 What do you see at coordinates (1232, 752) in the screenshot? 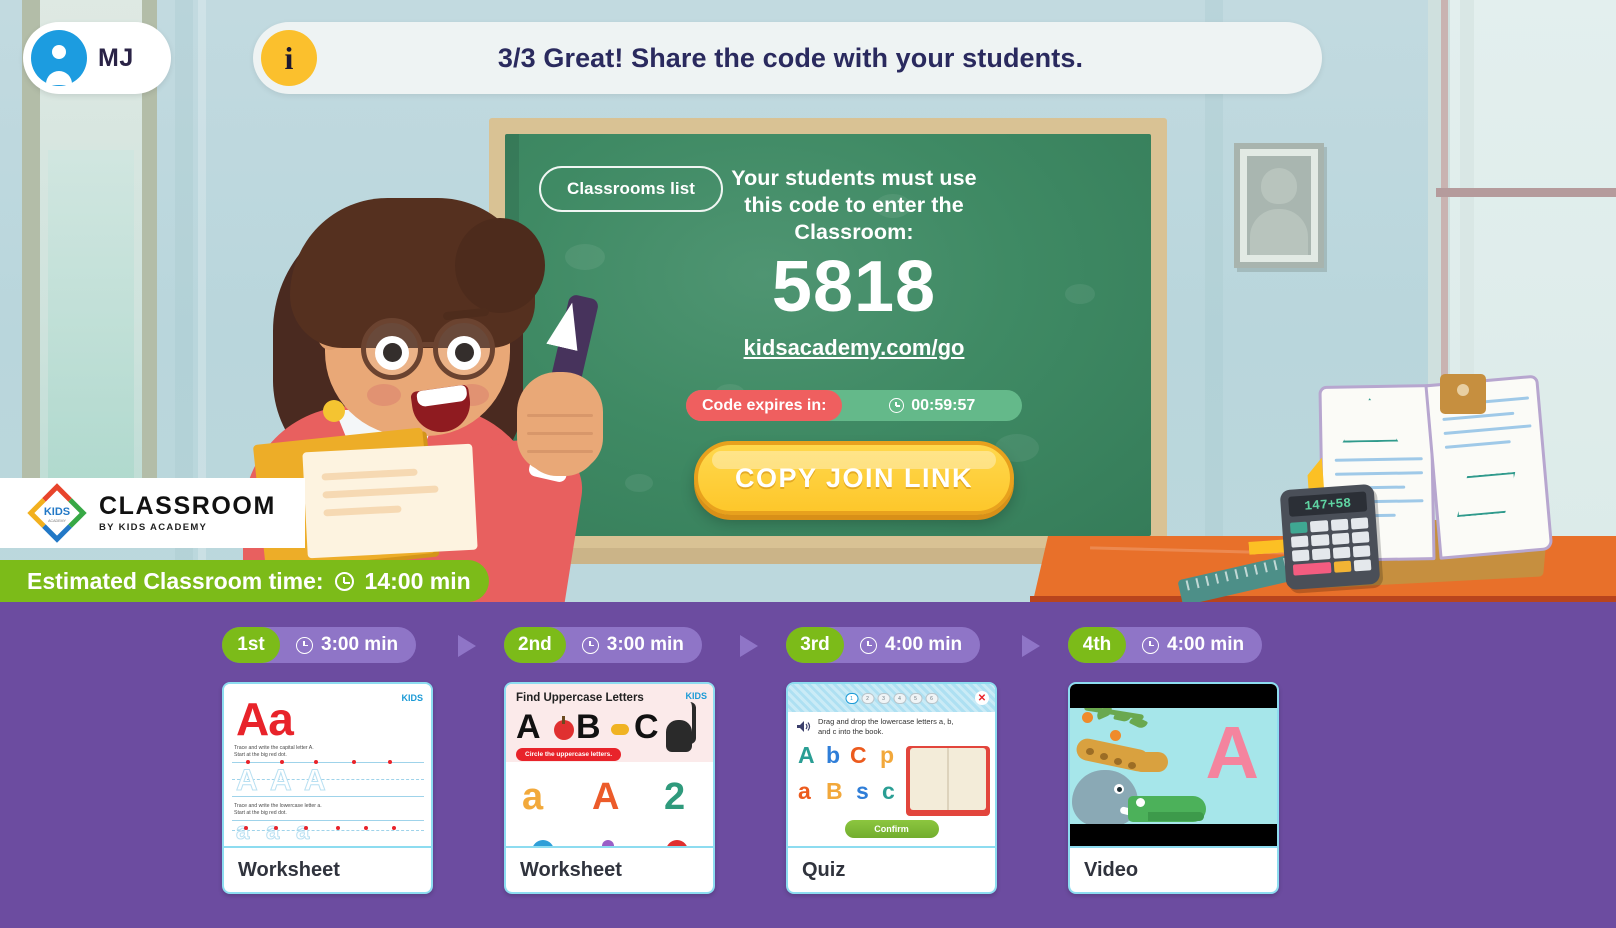
I see `video-letter: A` at bounding box center [1232, 752].